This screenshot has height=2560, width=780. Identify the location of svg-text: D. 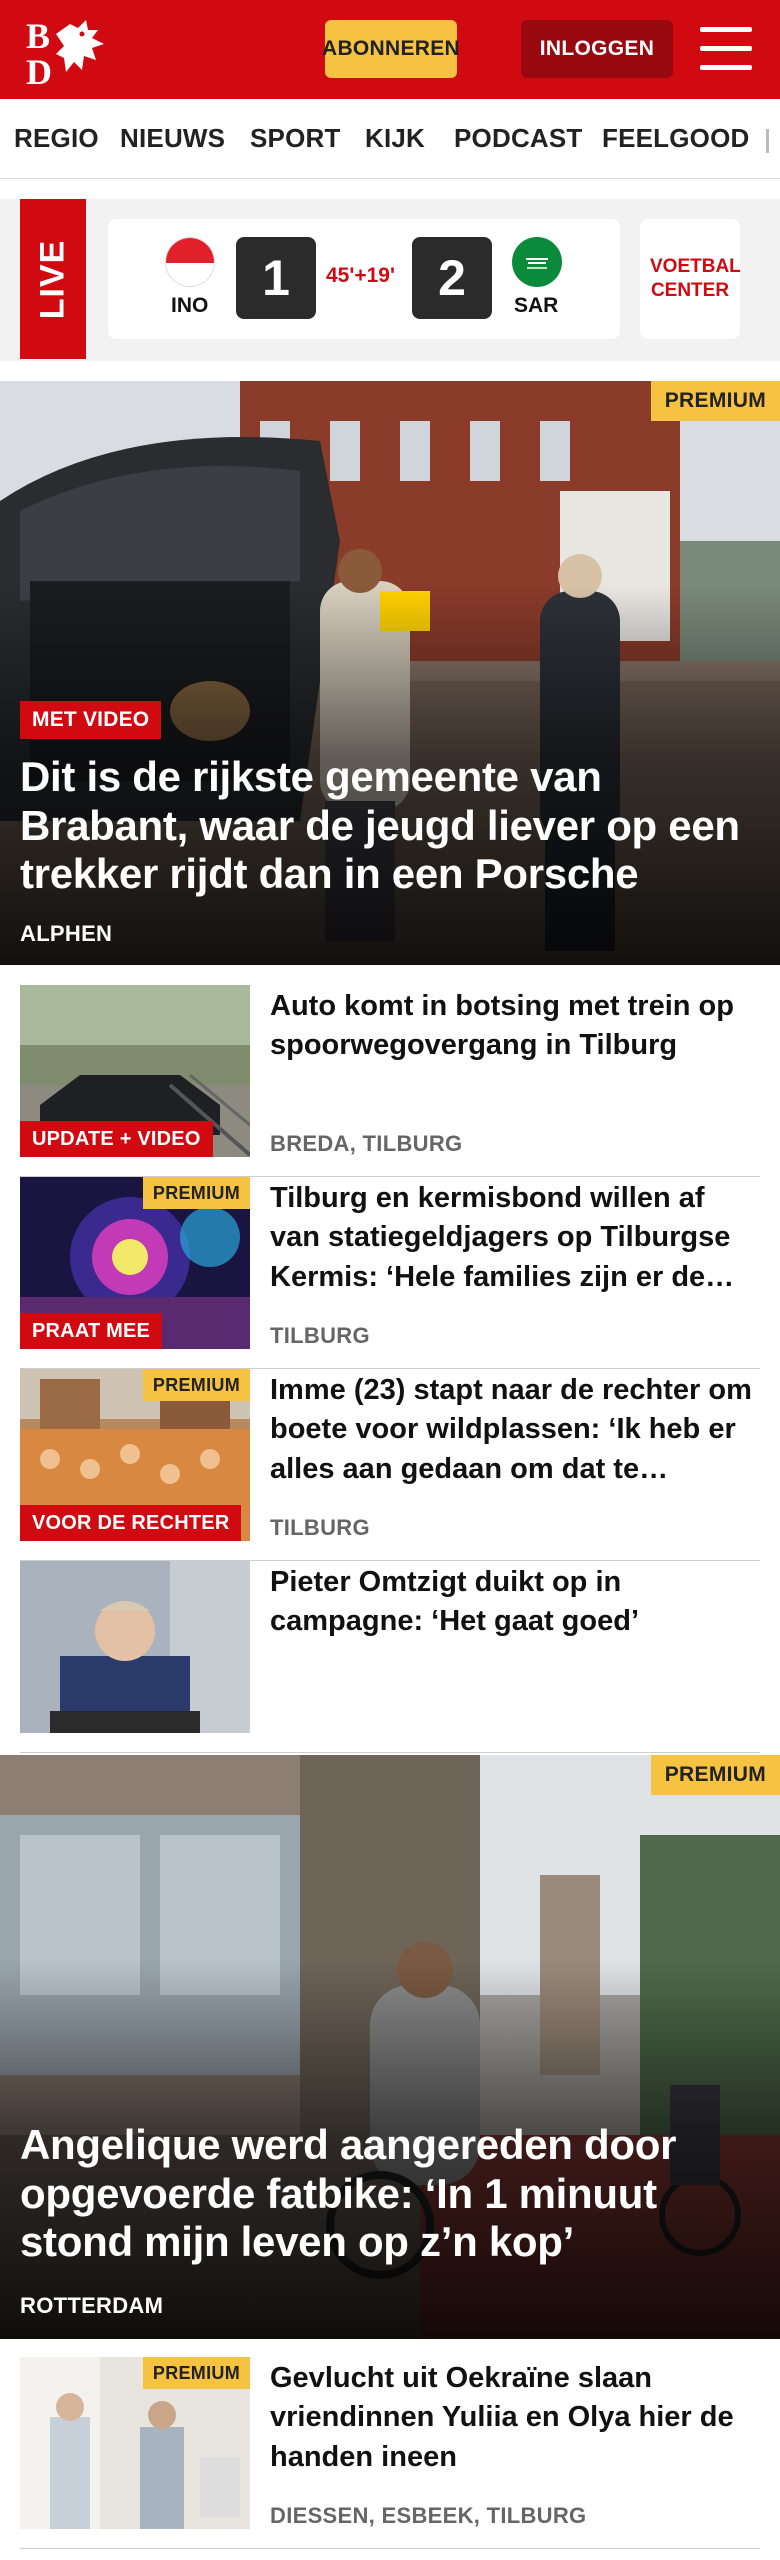
(39, 69).